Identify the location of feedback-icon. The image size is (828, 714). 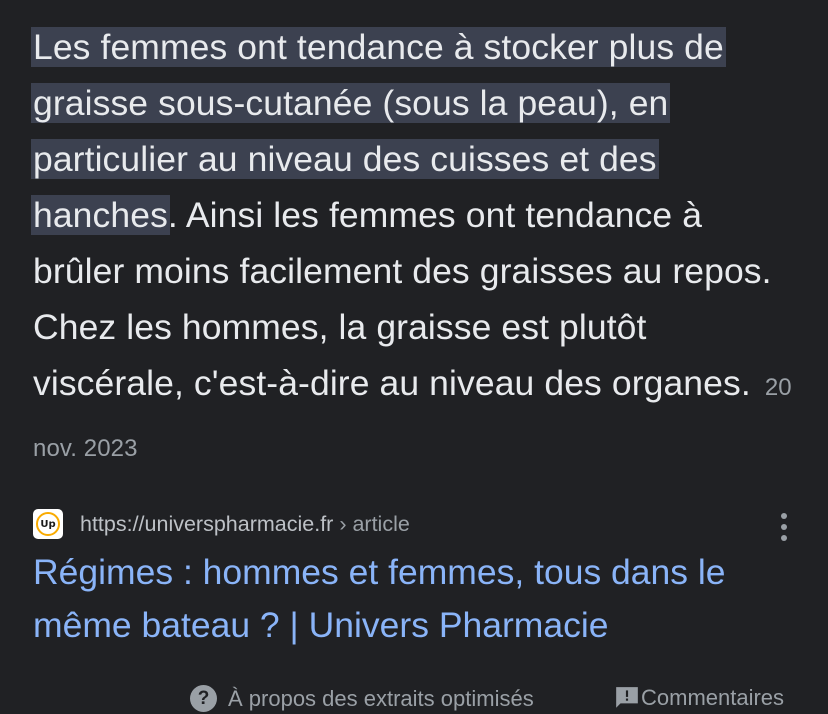
(627, 697).